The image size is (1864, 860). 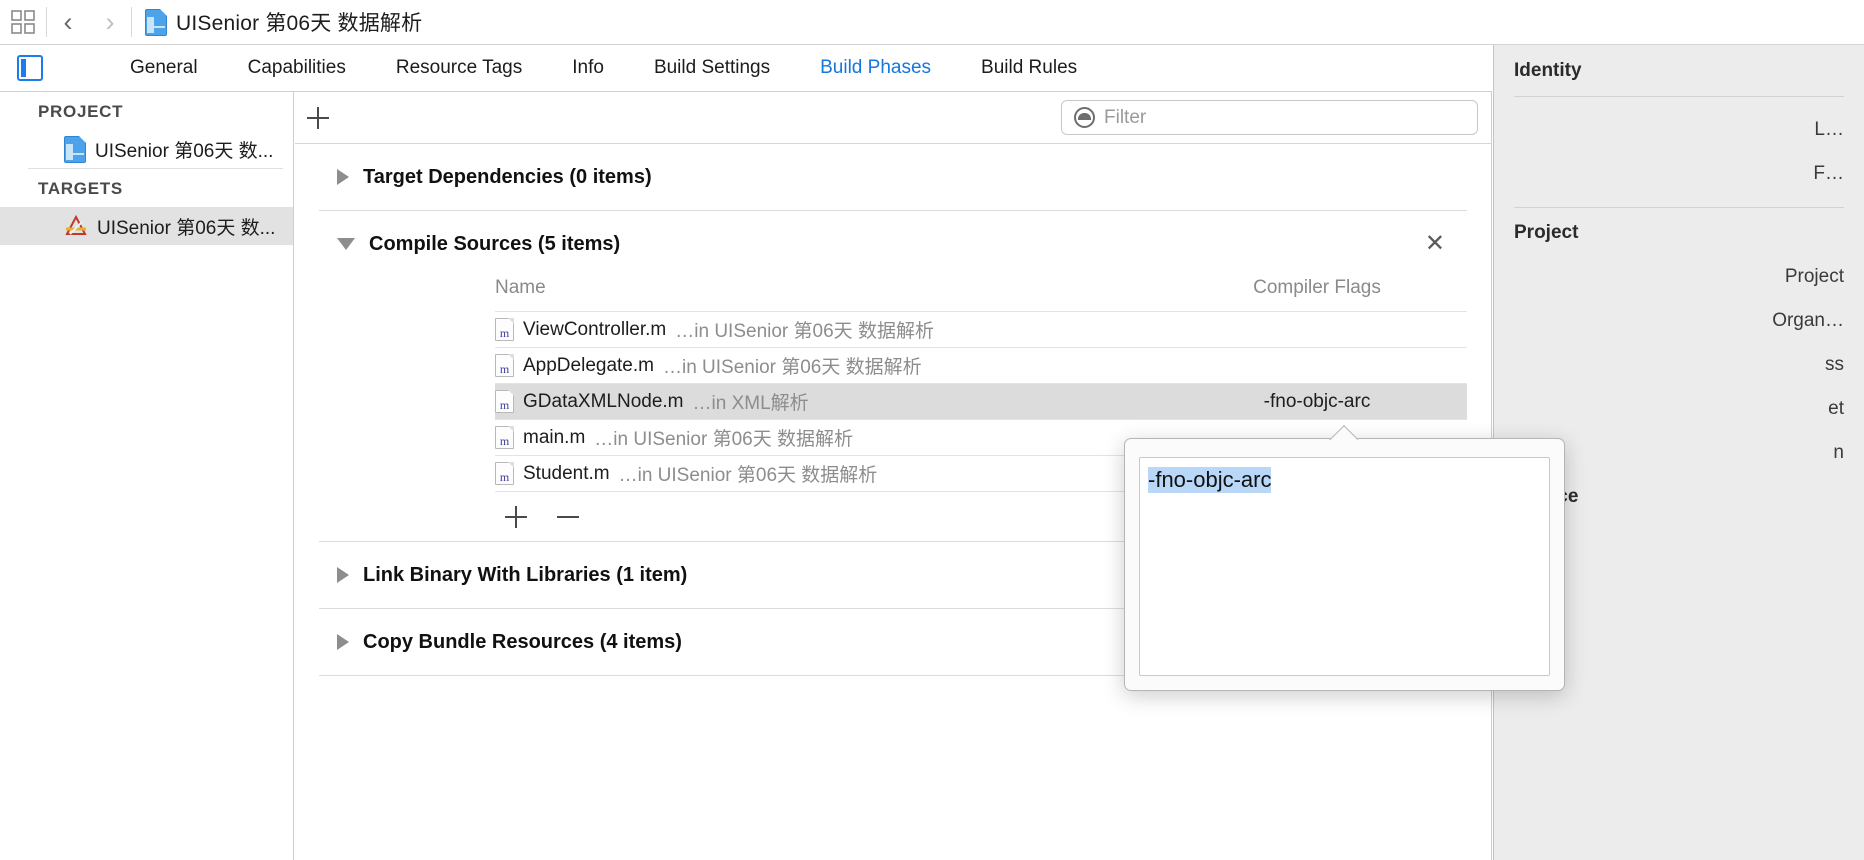 I want to click on inspector-project-document-title: Project, so click(x=1546, y=232).